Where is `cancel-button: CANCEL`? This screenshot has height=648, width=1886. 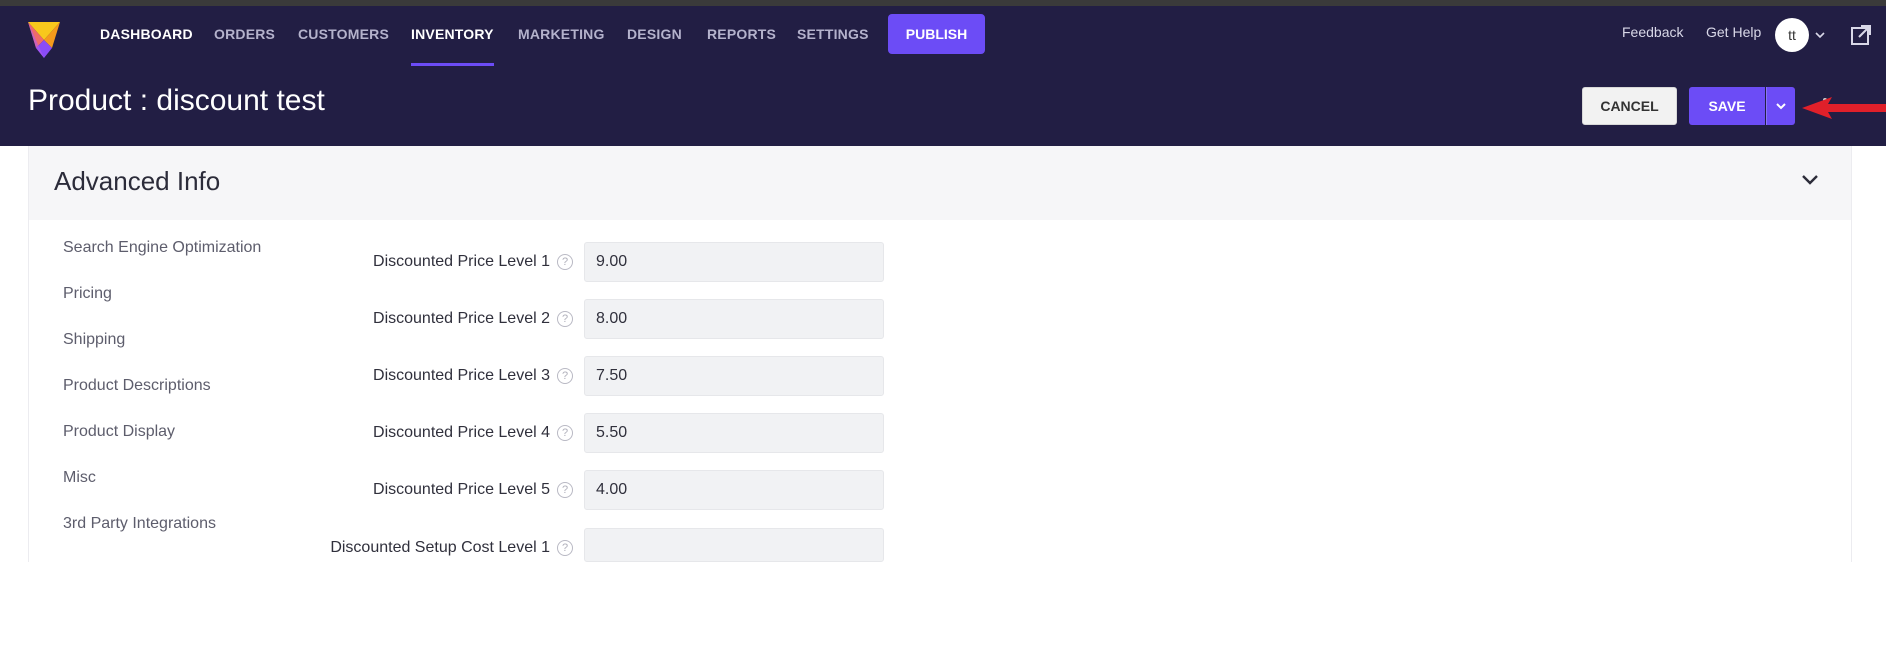 cancel-button: CANCEL is located at coordinates (1629, 106).